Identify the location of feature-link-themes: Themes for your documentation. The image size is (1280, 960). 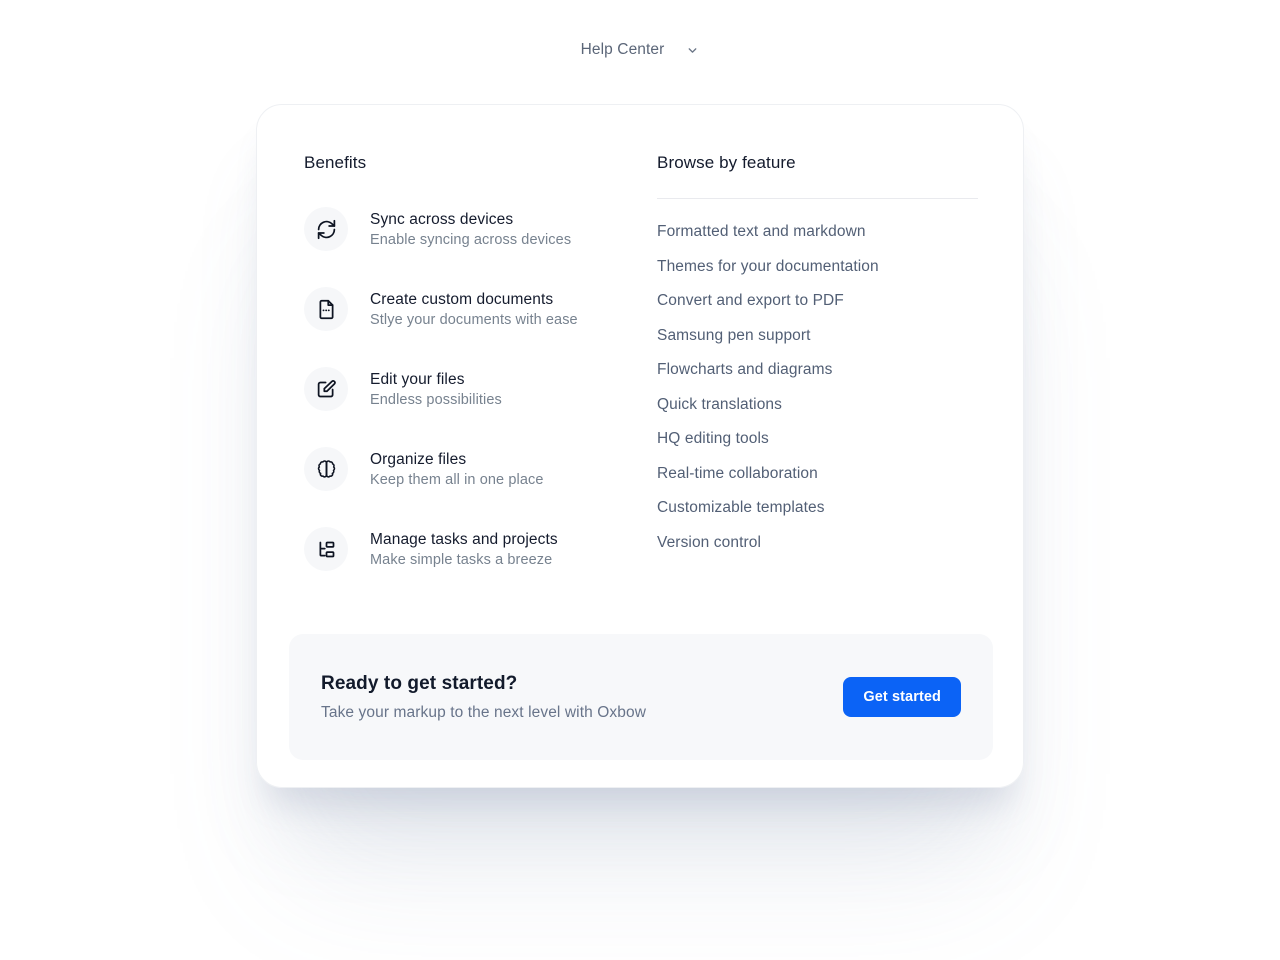
(817, 267).